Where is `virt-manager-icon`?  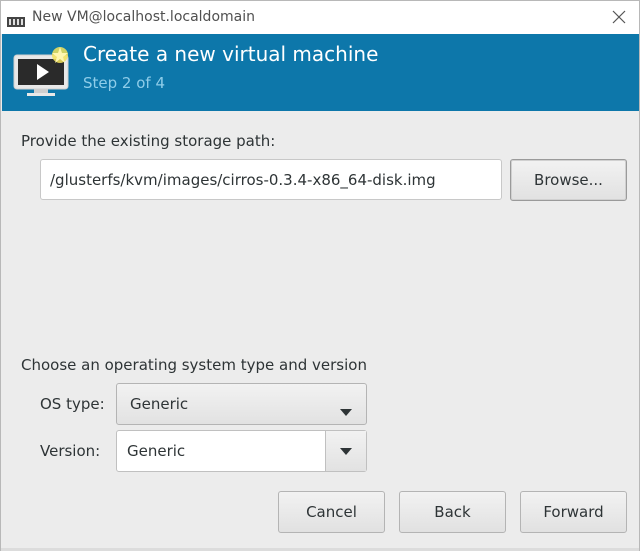
virt-manager-icon is located at coordinates (16, 19).